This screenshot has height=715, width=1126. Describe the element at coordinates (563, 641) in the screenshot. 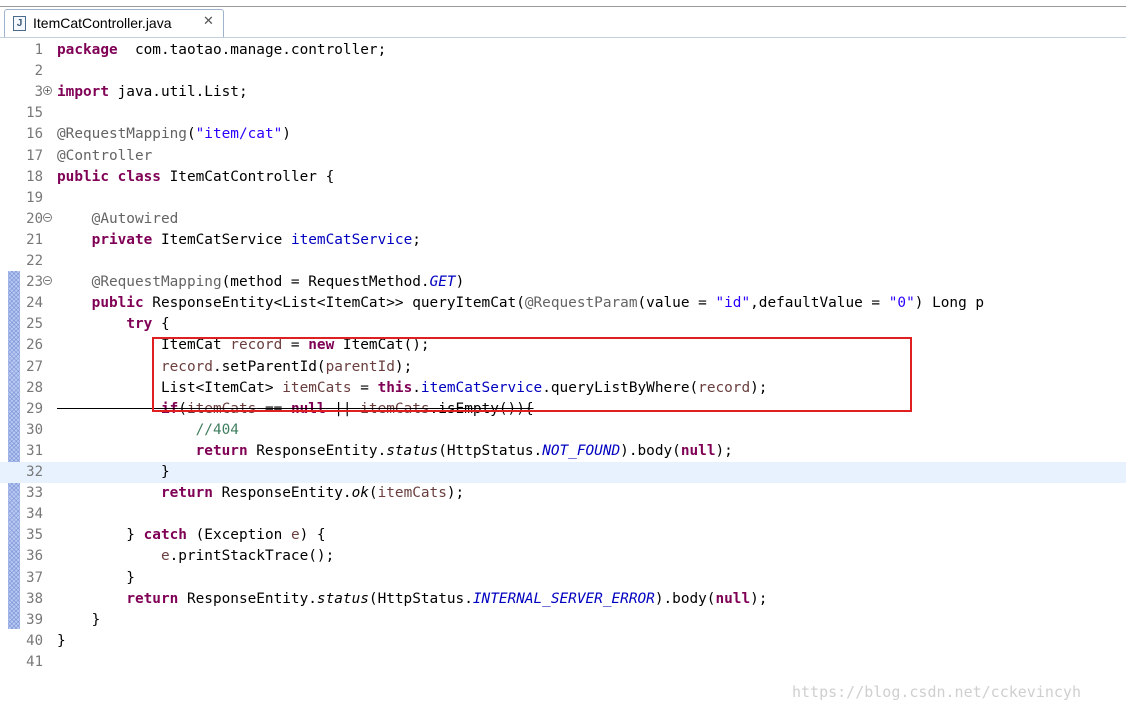

I see `code-line: 40}` at that location.